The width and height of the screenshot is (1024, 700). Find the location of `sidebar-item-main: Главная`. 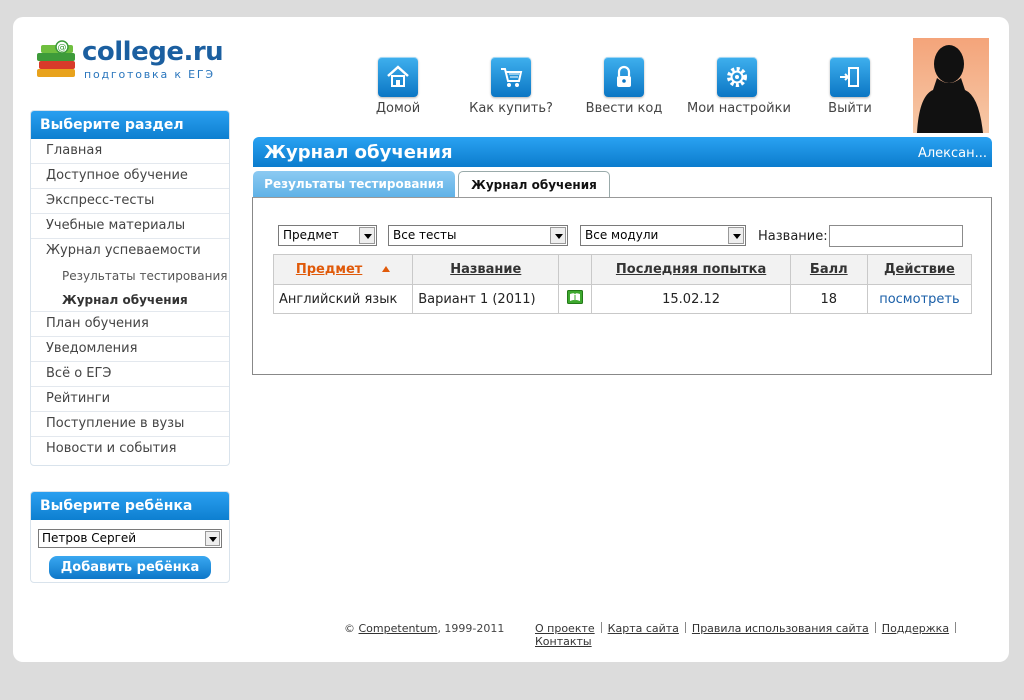

sidebar-item-main: Главная is located at coordinates (130, 151).